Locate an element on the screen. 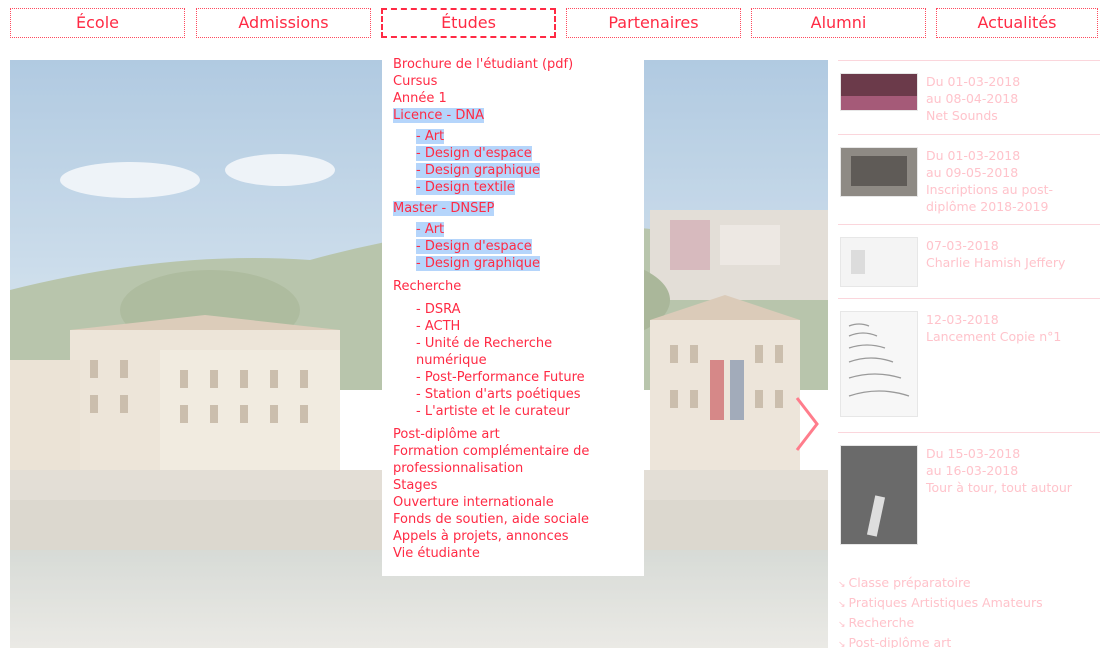 The image size is (1100, 648). news-item: 07-03-2018 Charlie Hamish Jeffery is located at coordinates (969, 261).